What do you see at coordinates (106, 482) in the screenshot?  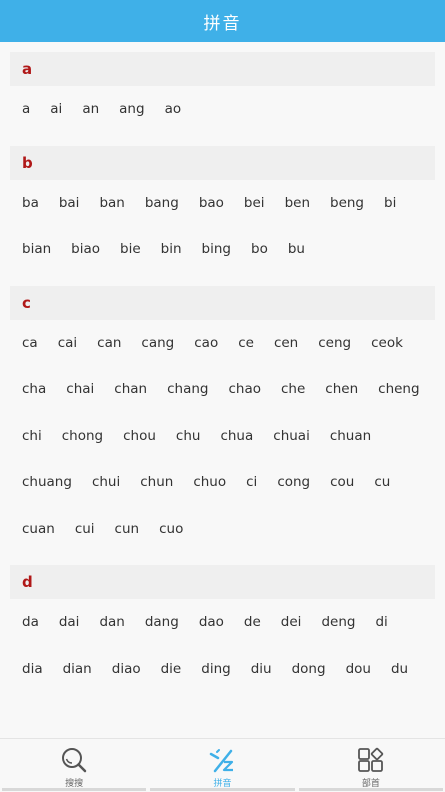 I see `syllable-item: chui` at bounding box center [106, 482].